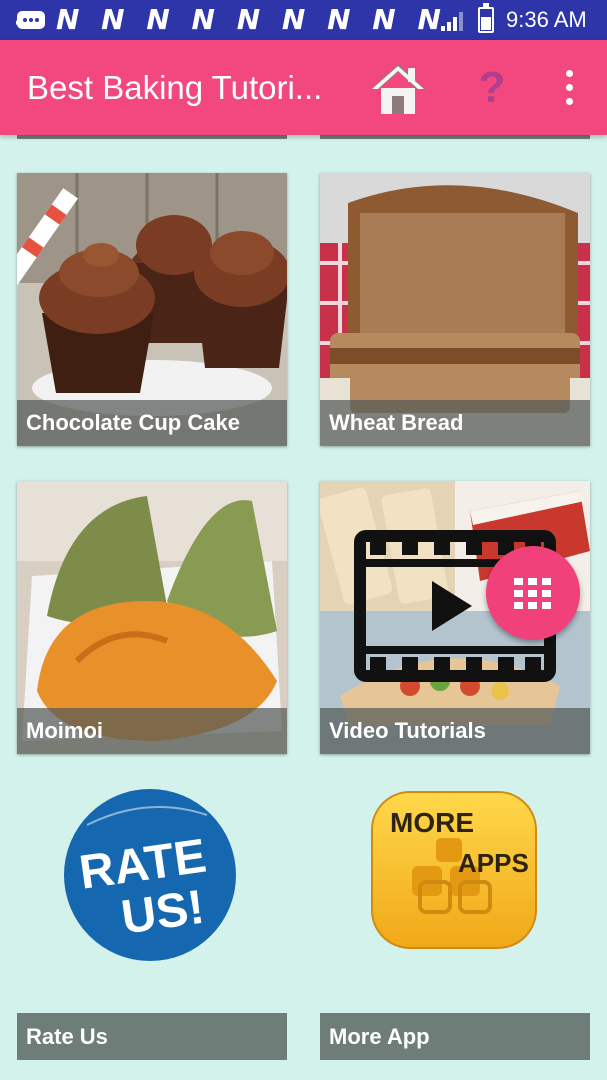 This screenshot has width=607, height=1080. I want to click on recipe-card-chocolate-cup-cake: Chocolate Cup Cake, so click(152, 309).